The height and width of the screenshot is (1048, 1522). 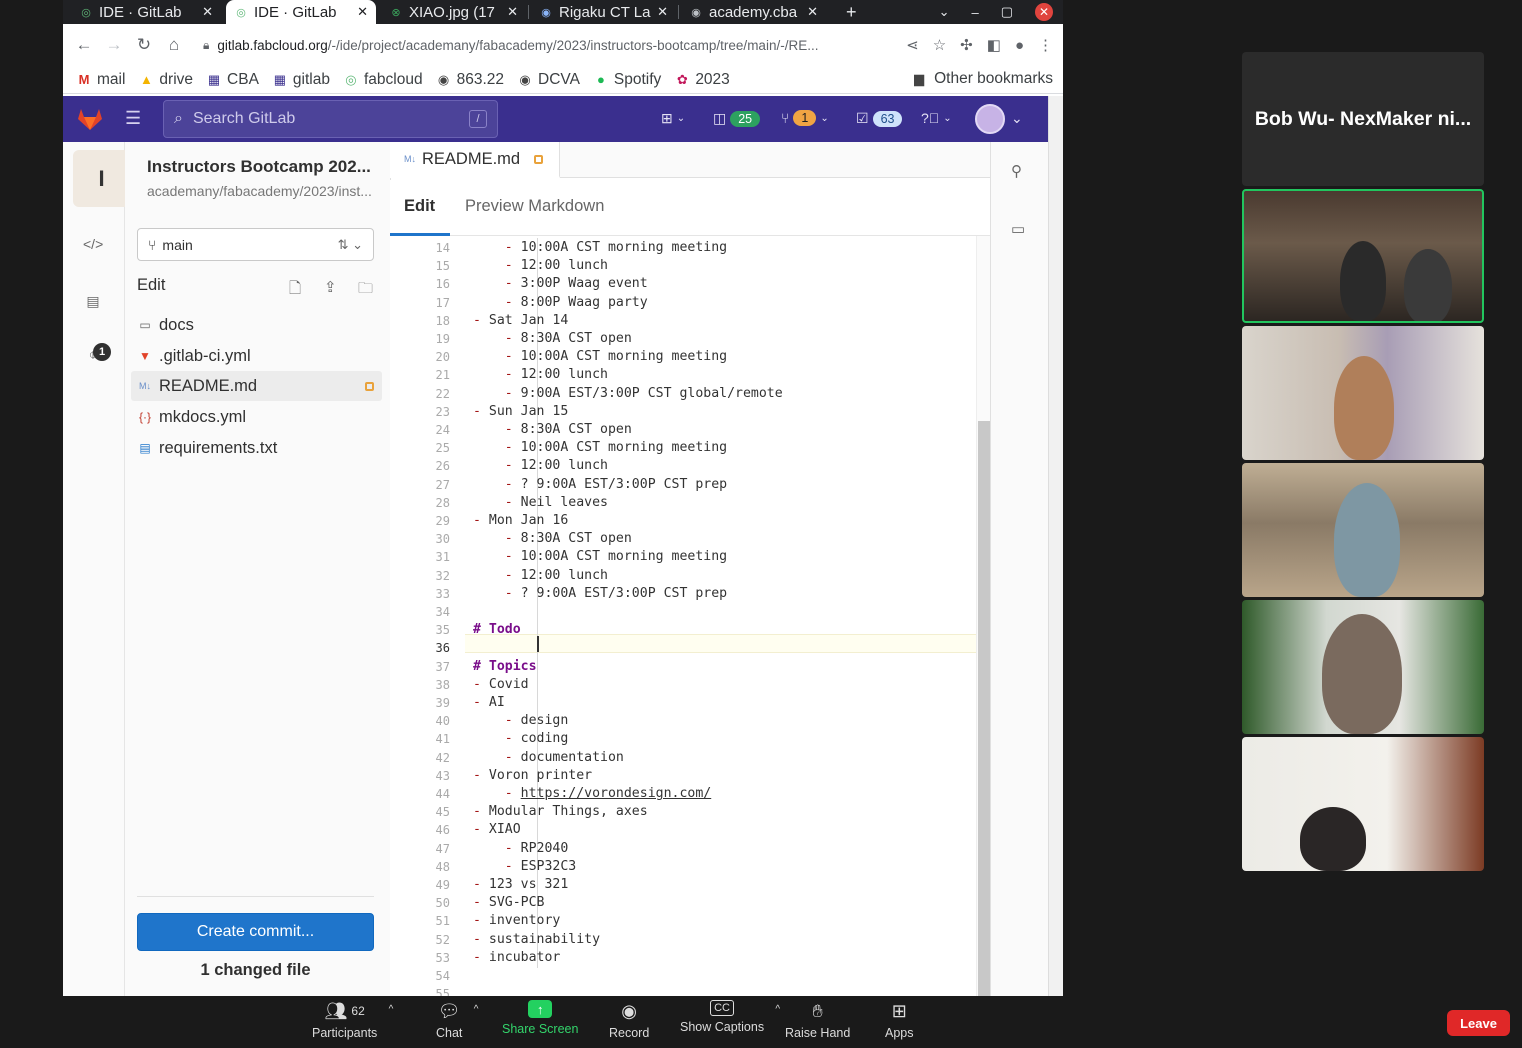 What do you see at coordinates (912, 45) in the screenshot?
I see `share-icon: ⋖` at bounding box center [912, 45].